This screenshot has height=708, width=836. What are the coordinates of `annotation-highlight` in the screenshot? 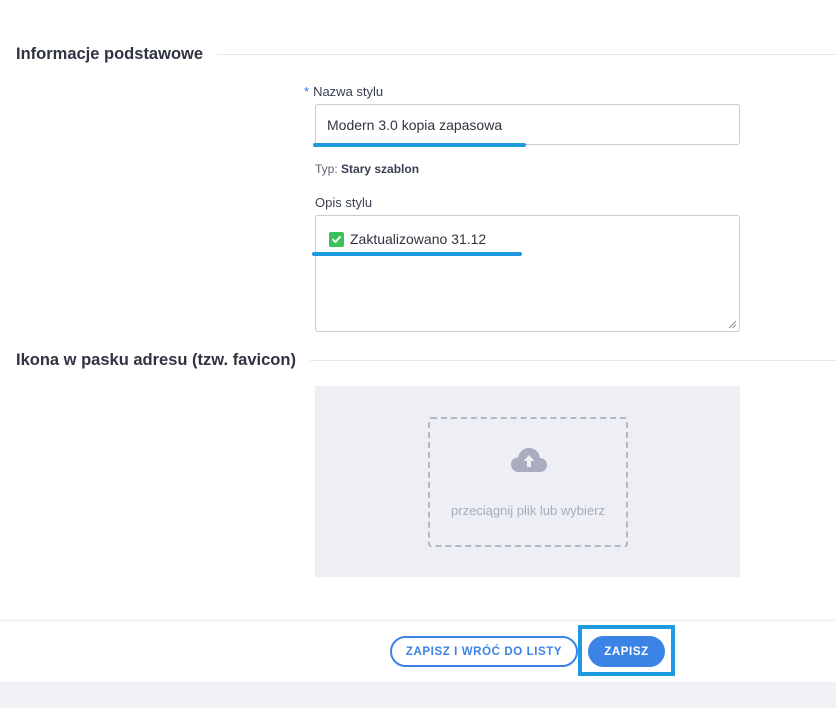 It's located at (626, 650).